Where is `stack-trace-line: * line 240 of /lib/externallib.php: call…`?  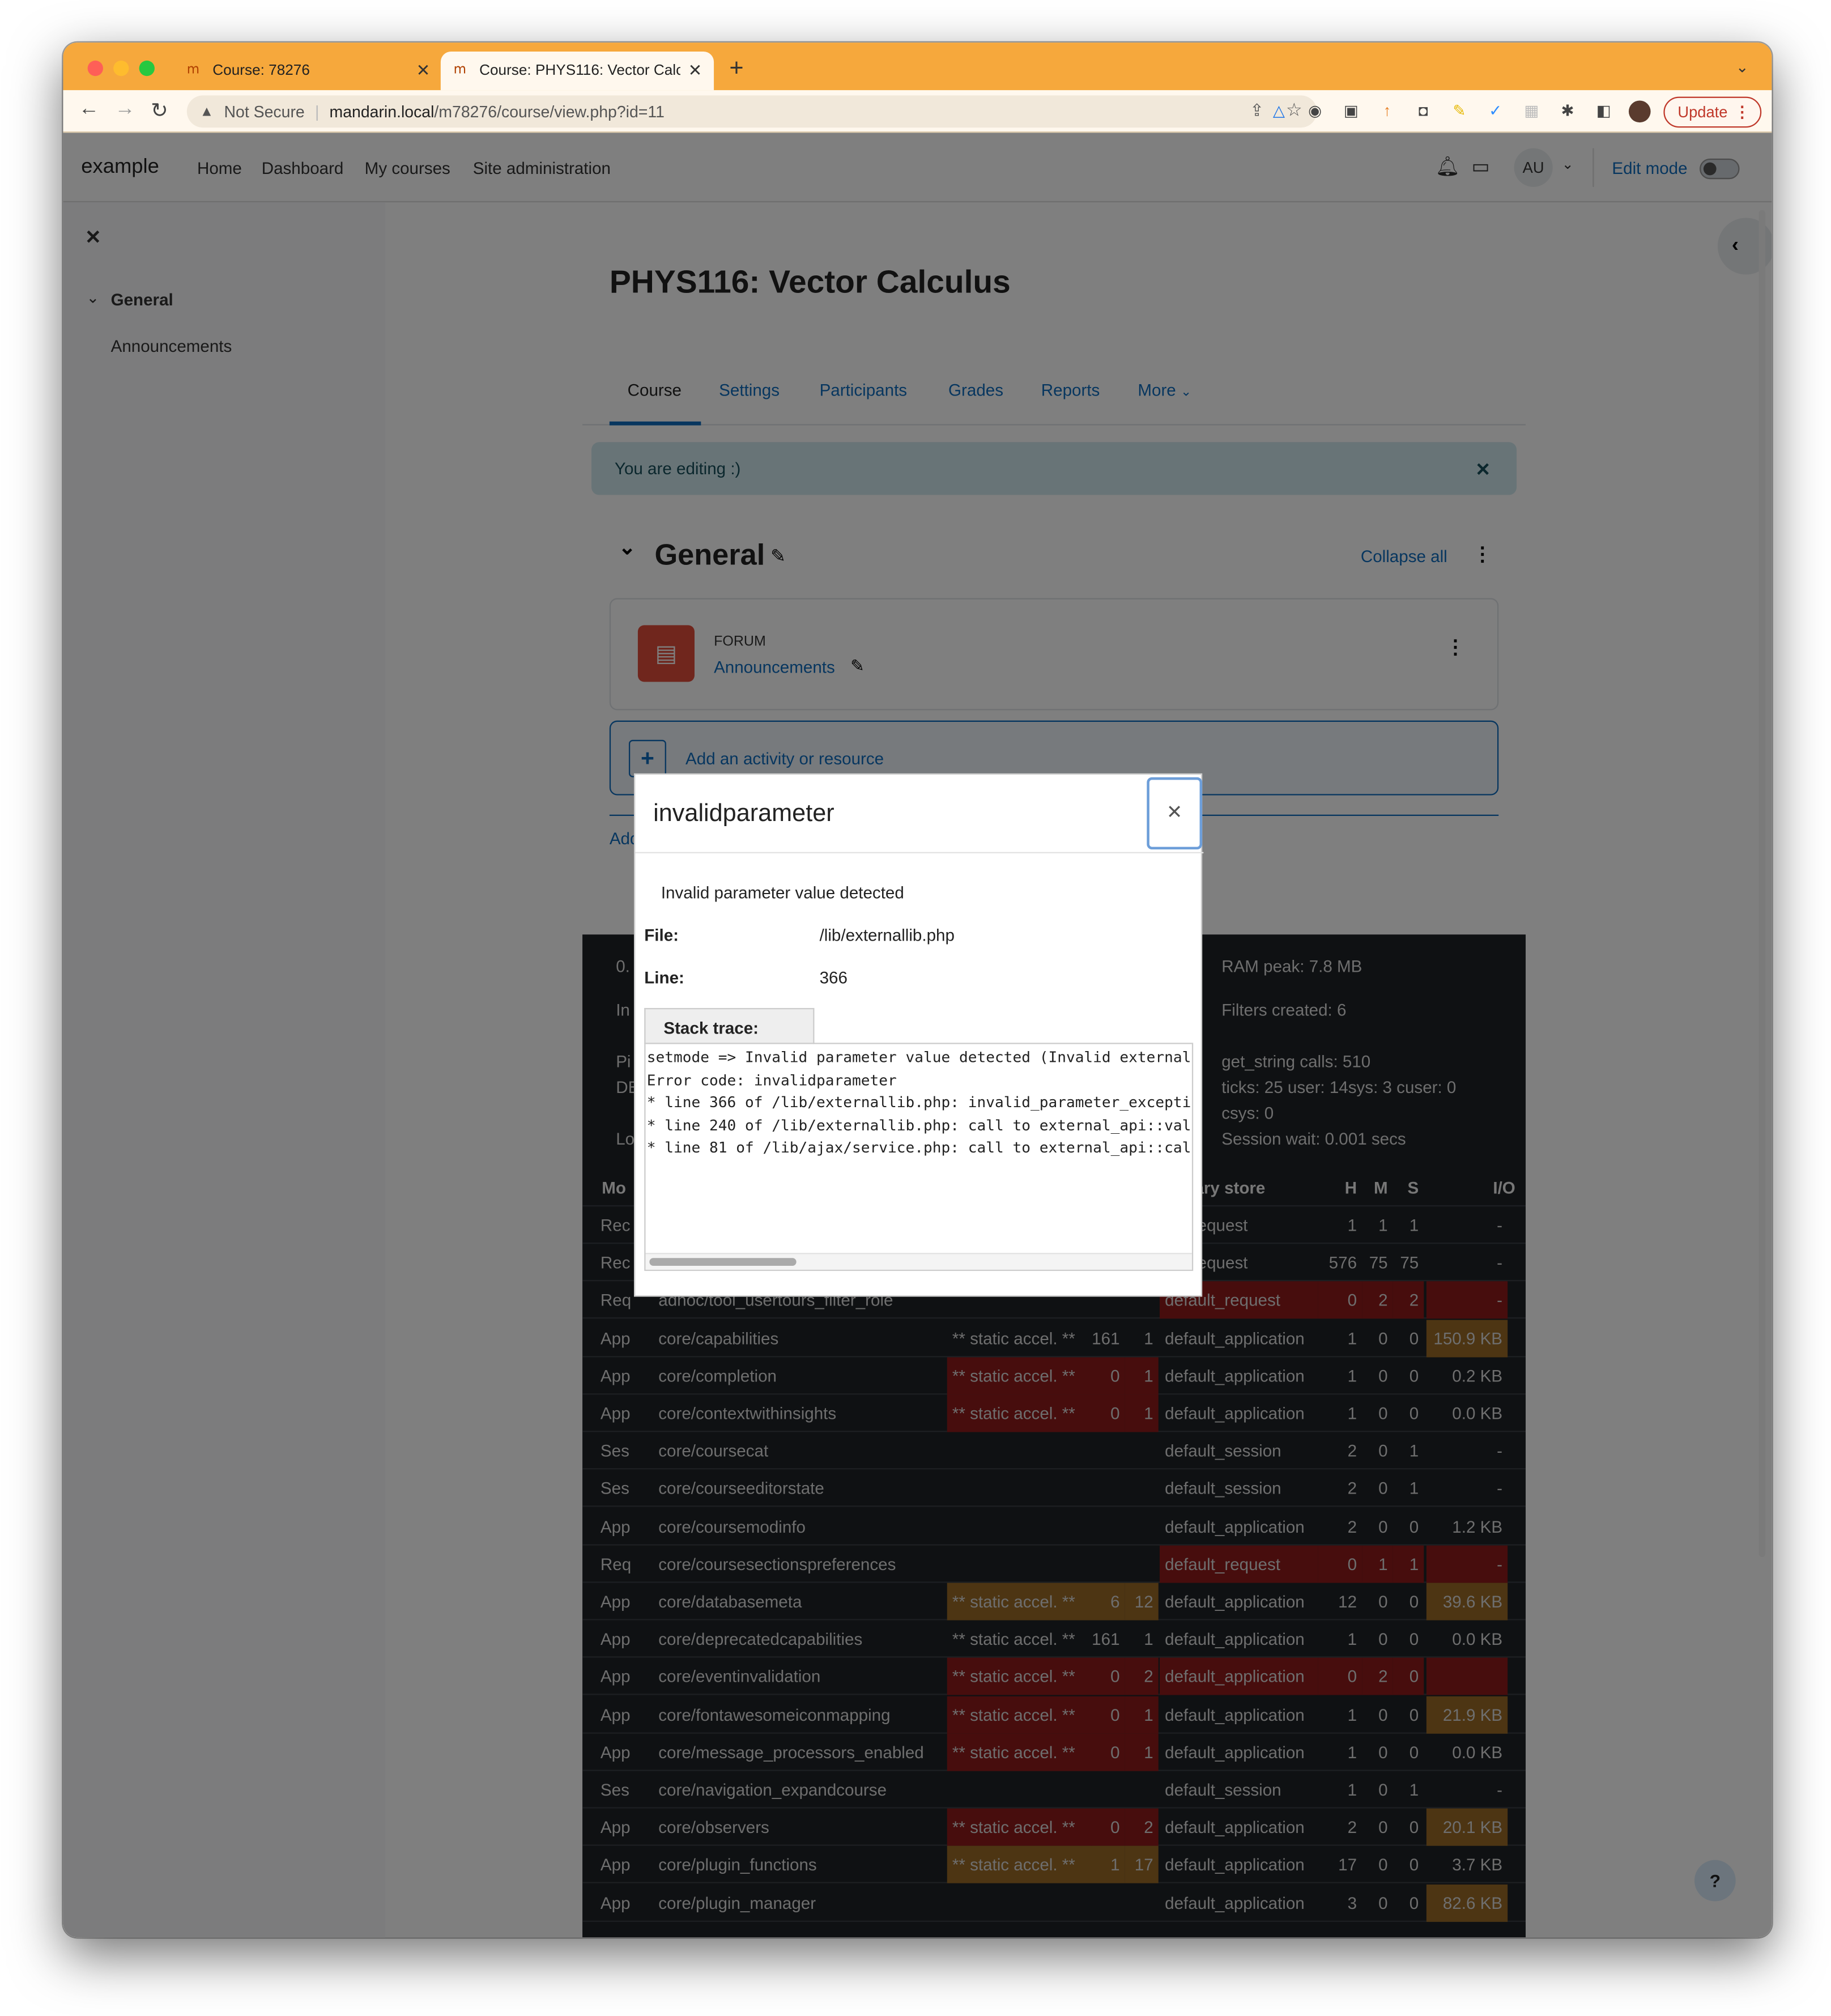
stack-trace-line: * line 240 of /lib/externallib.php: call… is located at coordinates (918, 1124).